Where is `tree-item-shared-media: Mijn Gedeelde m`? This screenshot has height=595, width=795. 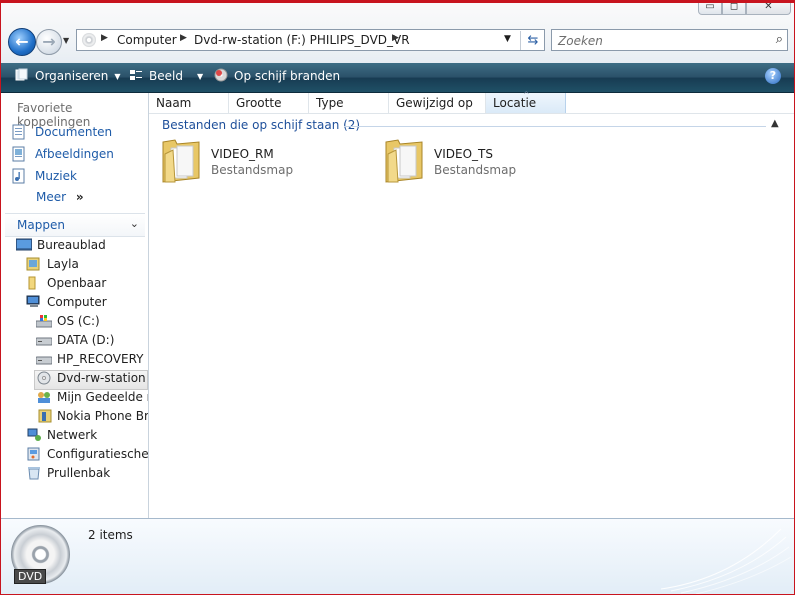
tree-item-shared-media: Mijn Gedeelde m is located at coordinates (92, 399).